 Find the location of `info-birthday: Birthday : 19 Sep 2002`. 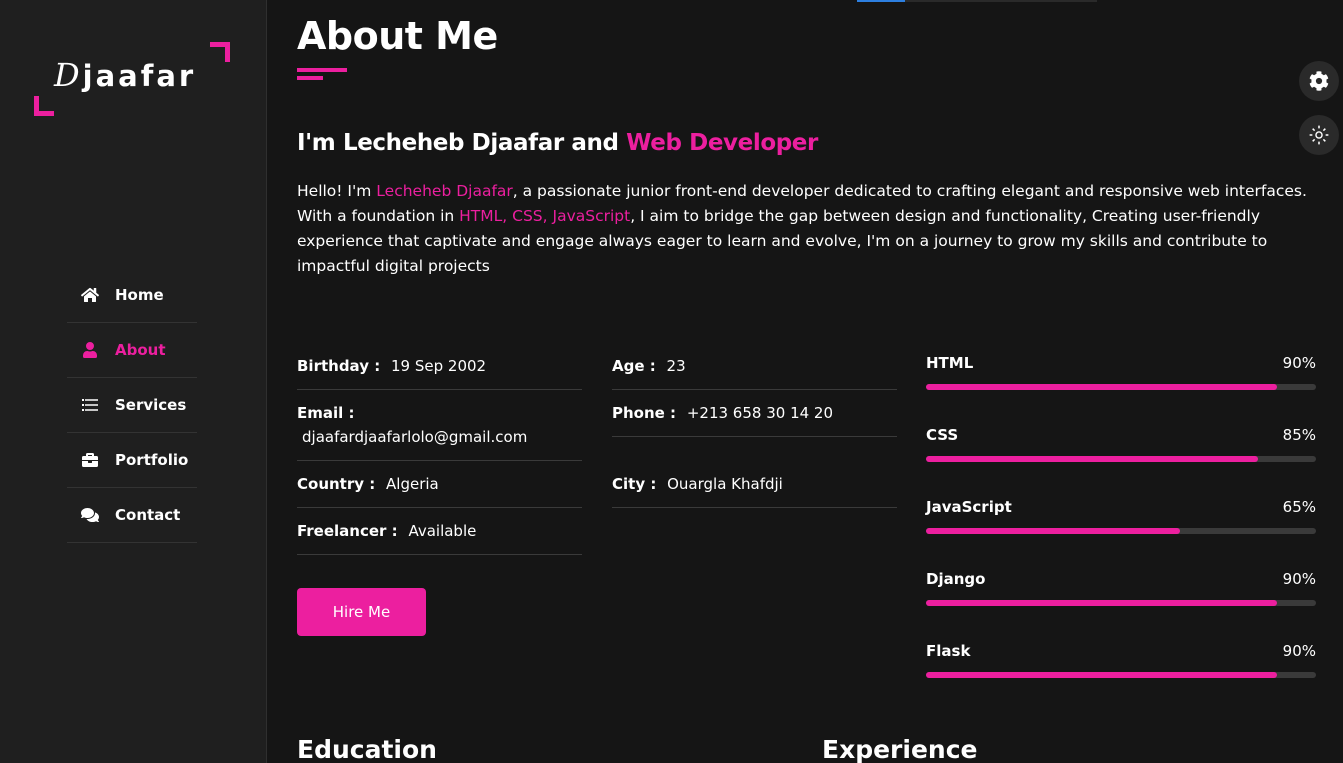

info-birthday: Birthday : 19 Sep 2002 is located at coordinates (439, 366).